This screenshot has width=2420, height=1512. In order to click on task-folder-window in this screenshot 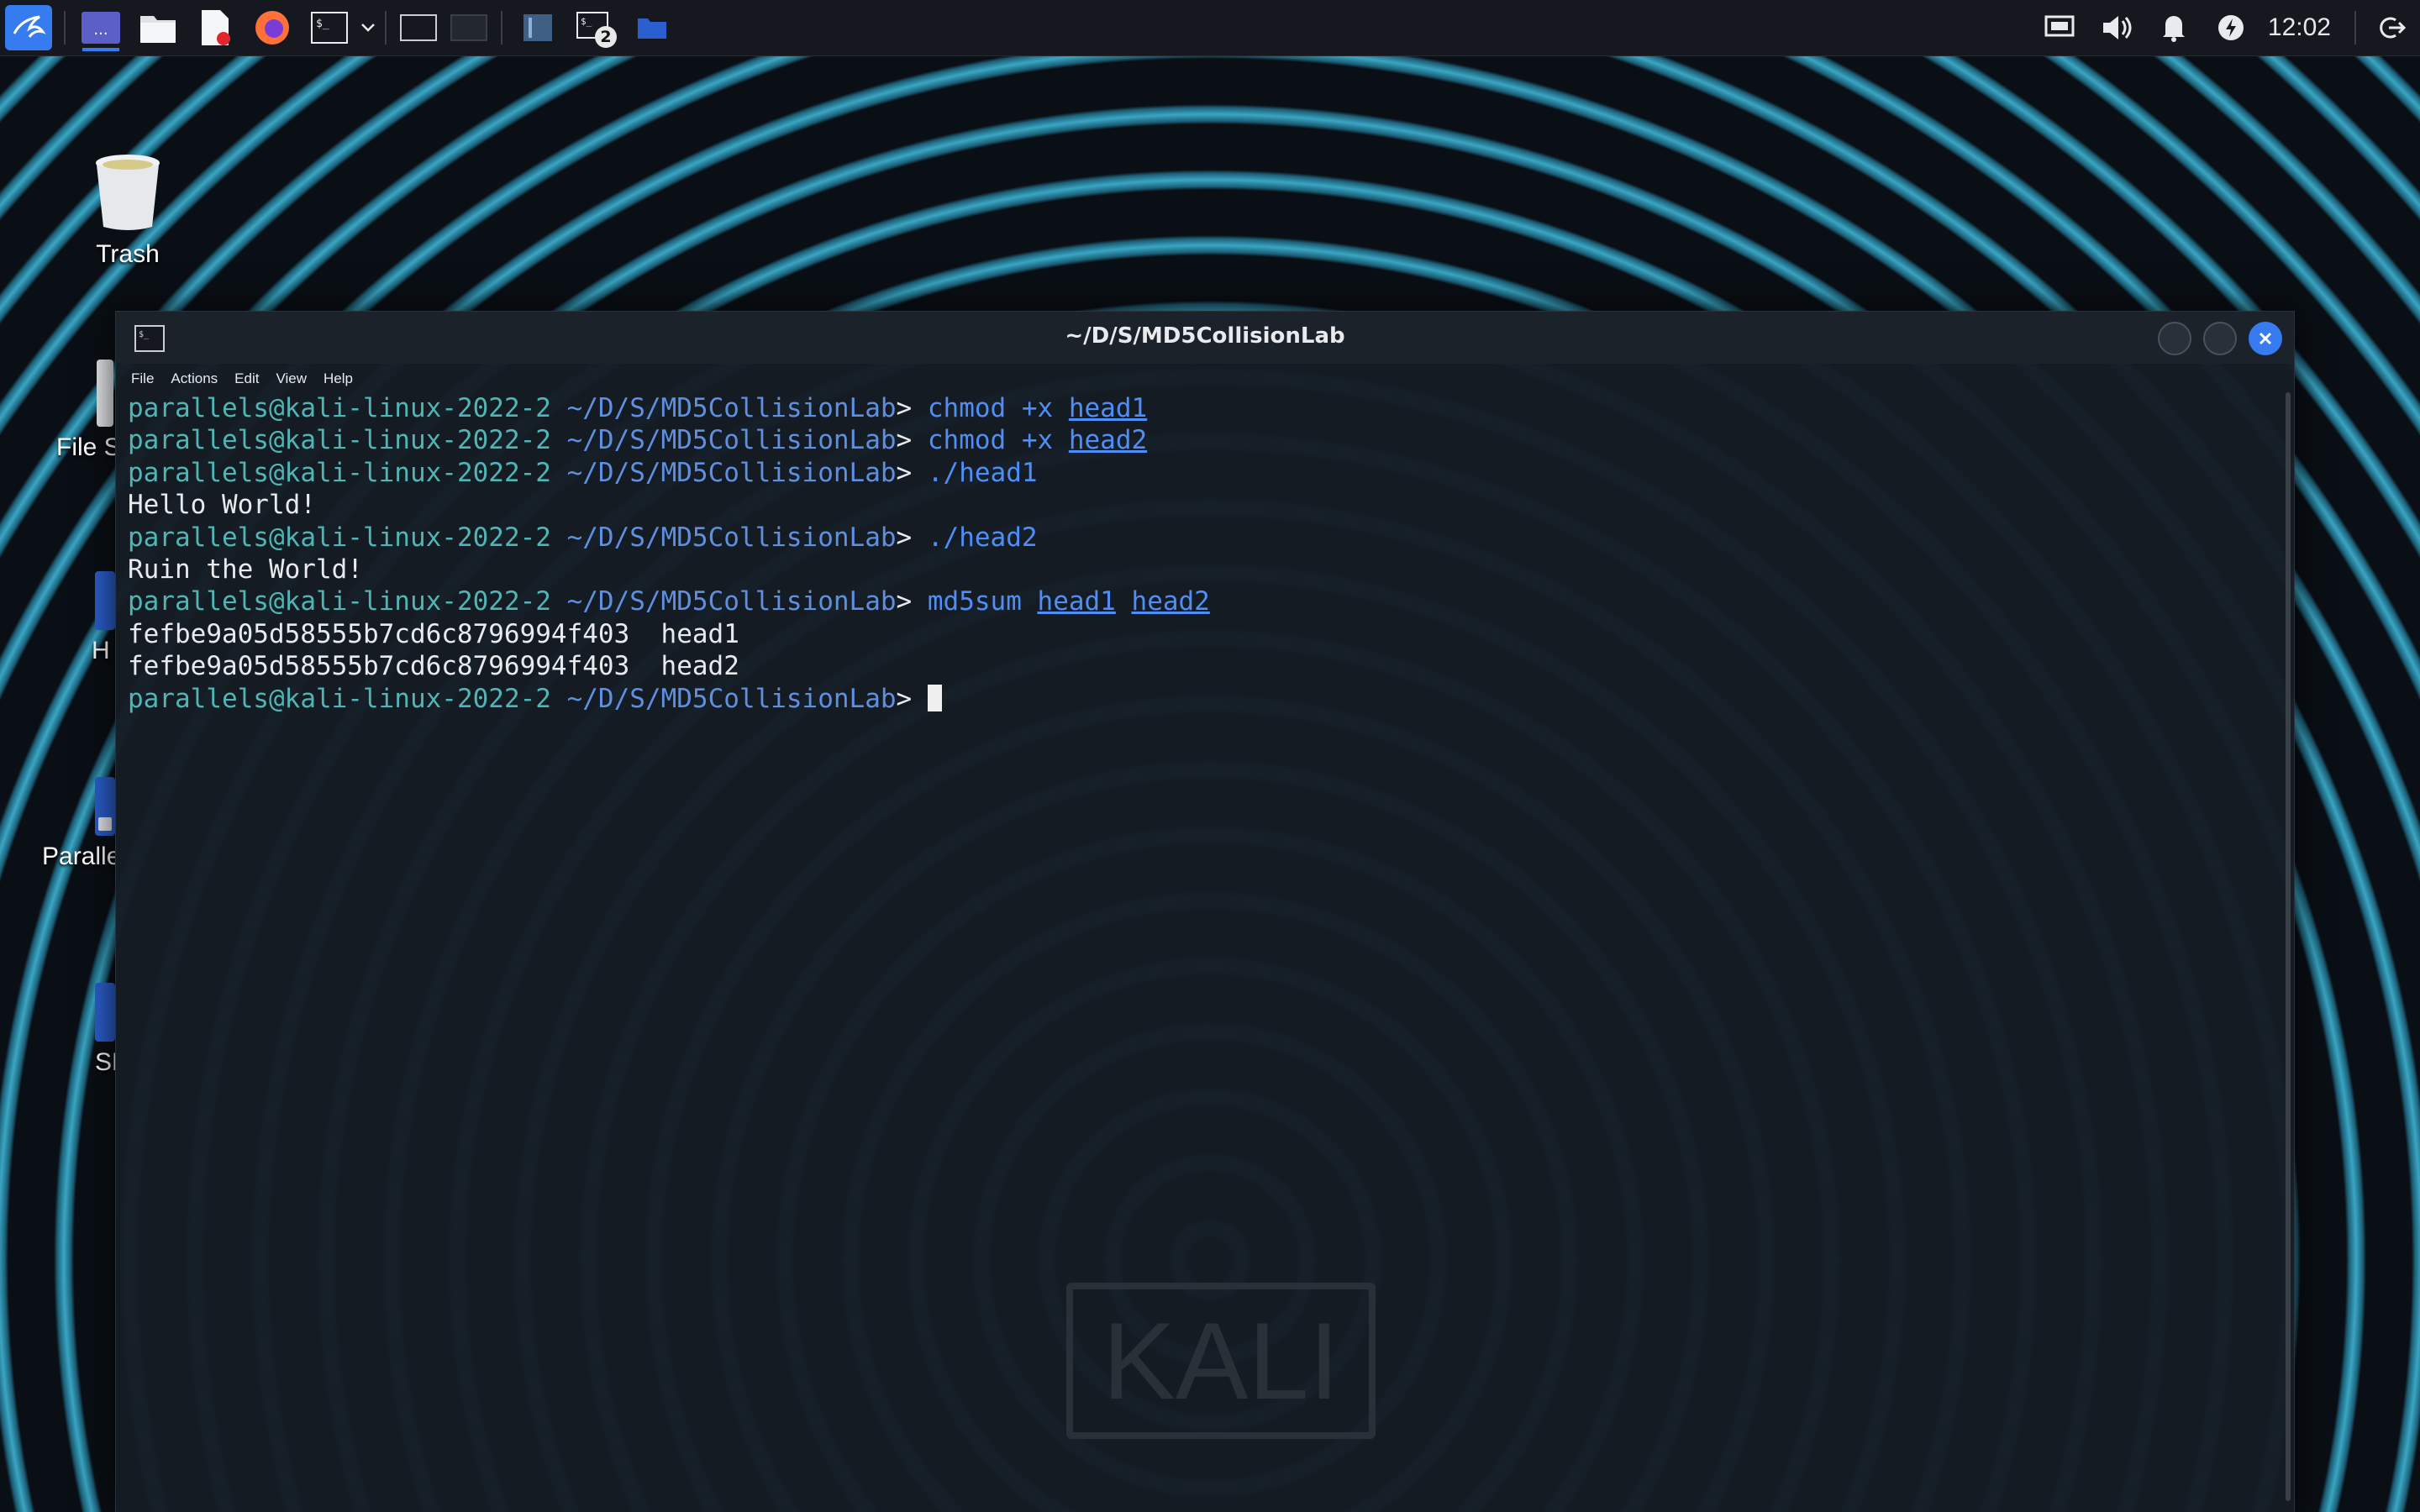, I will do `click(652, 27)`.